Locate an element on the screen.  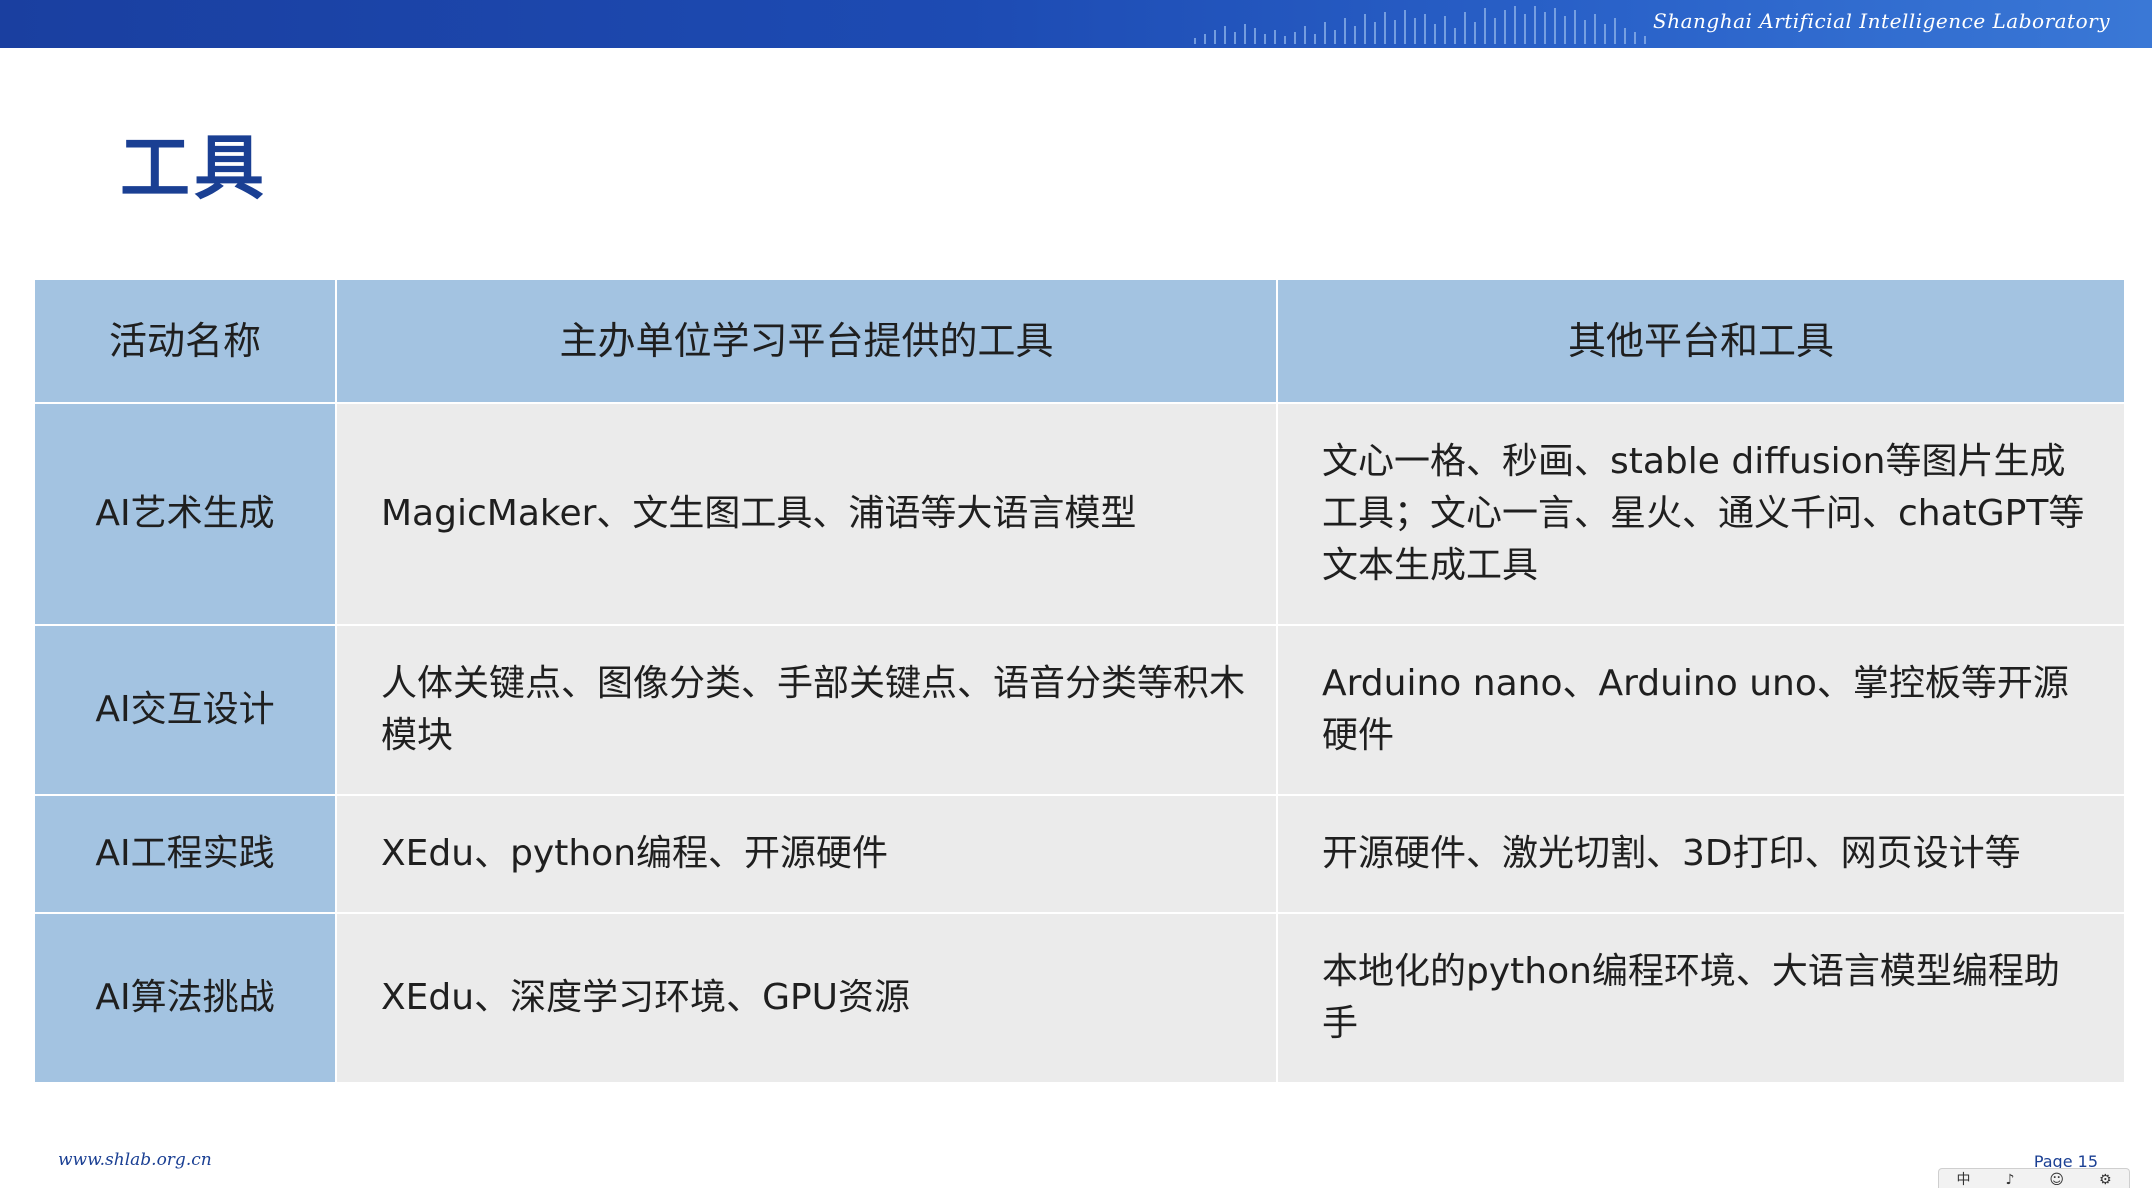
activity-name-cell: AI交互设计 is located at coordinates (185, 710).